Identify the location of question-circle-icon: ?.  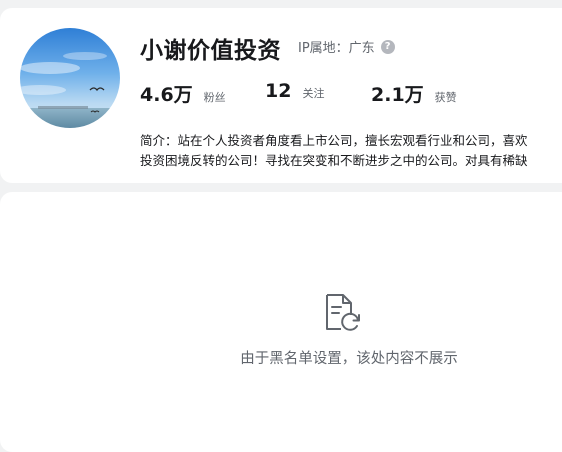
(387, 46).